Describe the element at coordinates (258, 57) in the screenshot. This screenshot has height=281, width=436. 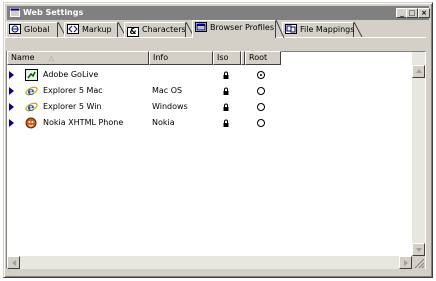
I see `column-root-label: Root` at that location.